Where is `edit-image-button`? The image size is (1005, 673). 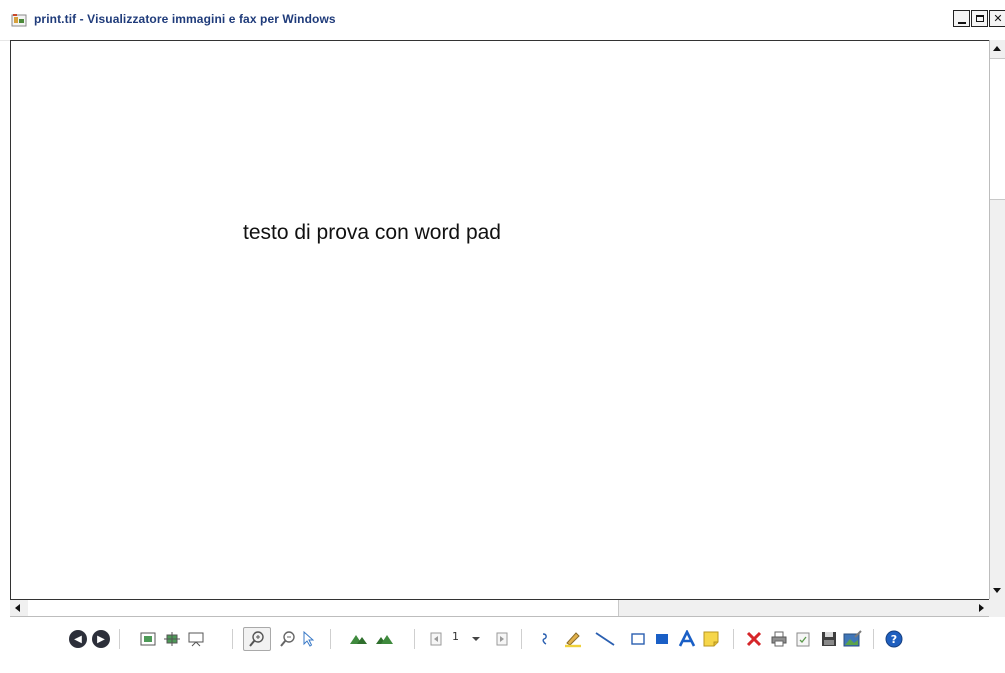 edit-image-button is located at coordinates (853, 639).